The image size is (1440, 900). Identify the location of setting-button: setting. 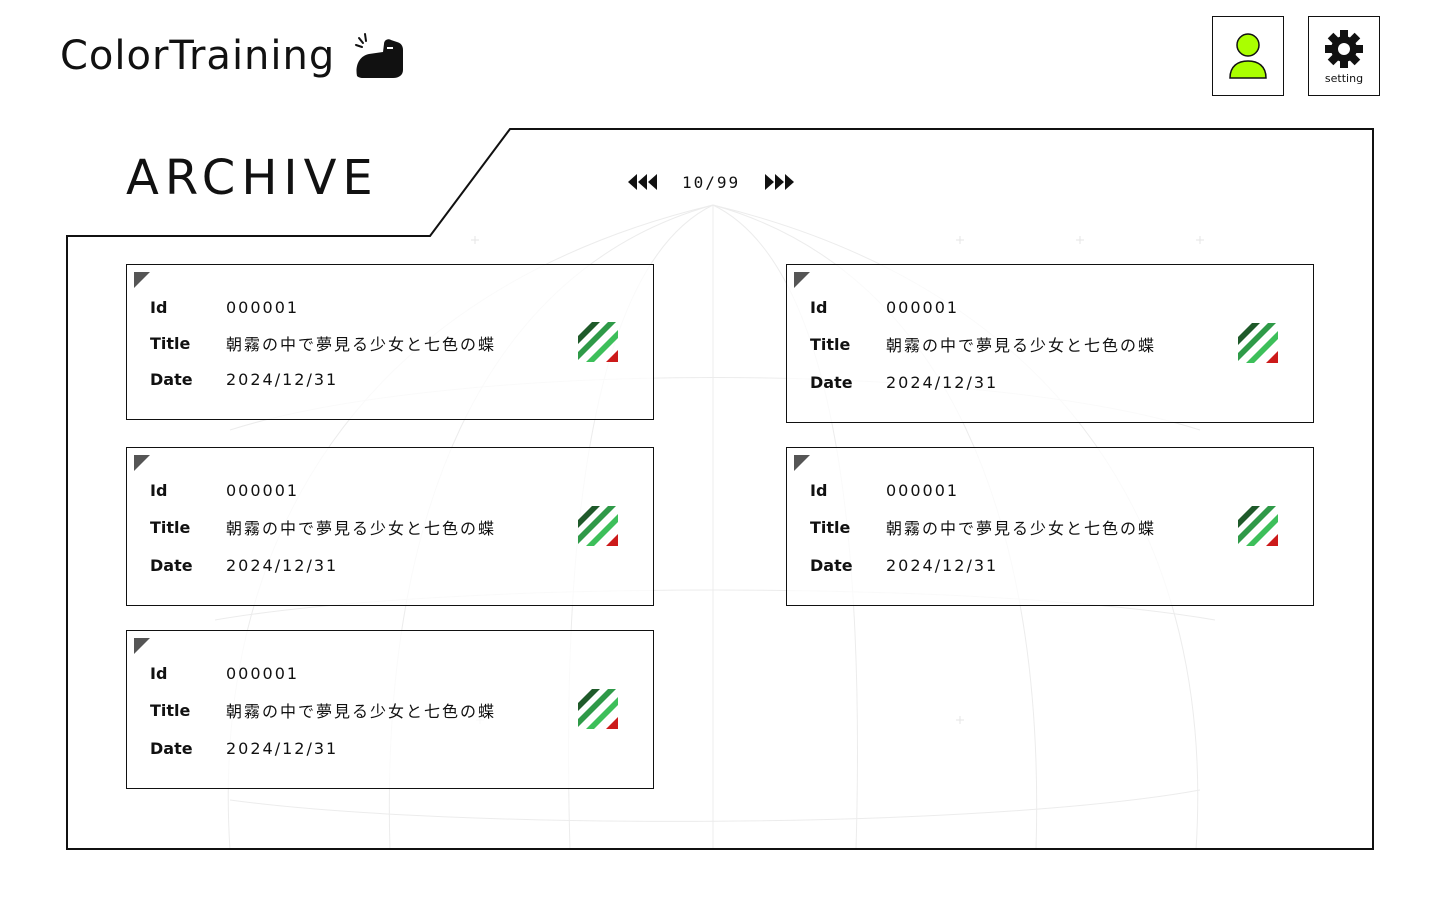
(1344, 56).